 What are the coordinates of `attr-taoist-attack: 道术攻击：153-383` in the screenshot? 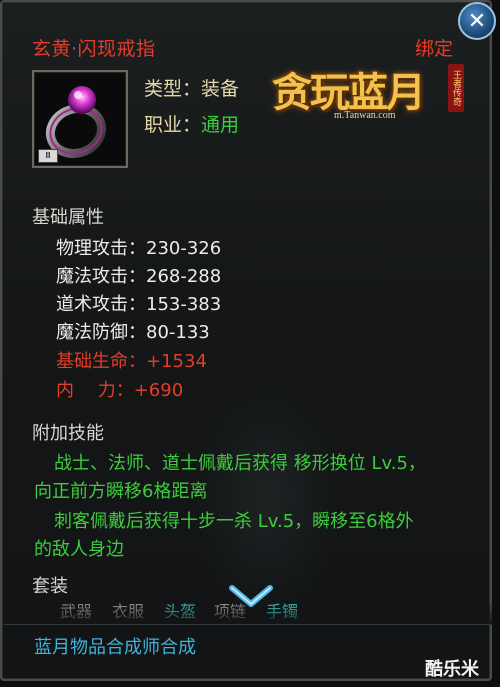 It's located at (139, 304).